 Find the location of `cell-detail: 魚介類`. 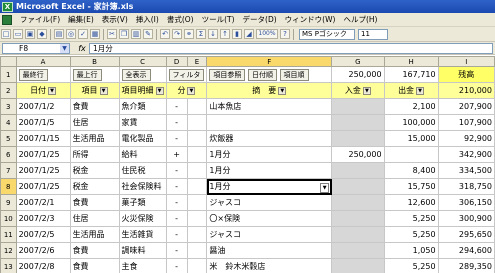

cell-detail: 魚介類 is located at coordinates (142, 106).